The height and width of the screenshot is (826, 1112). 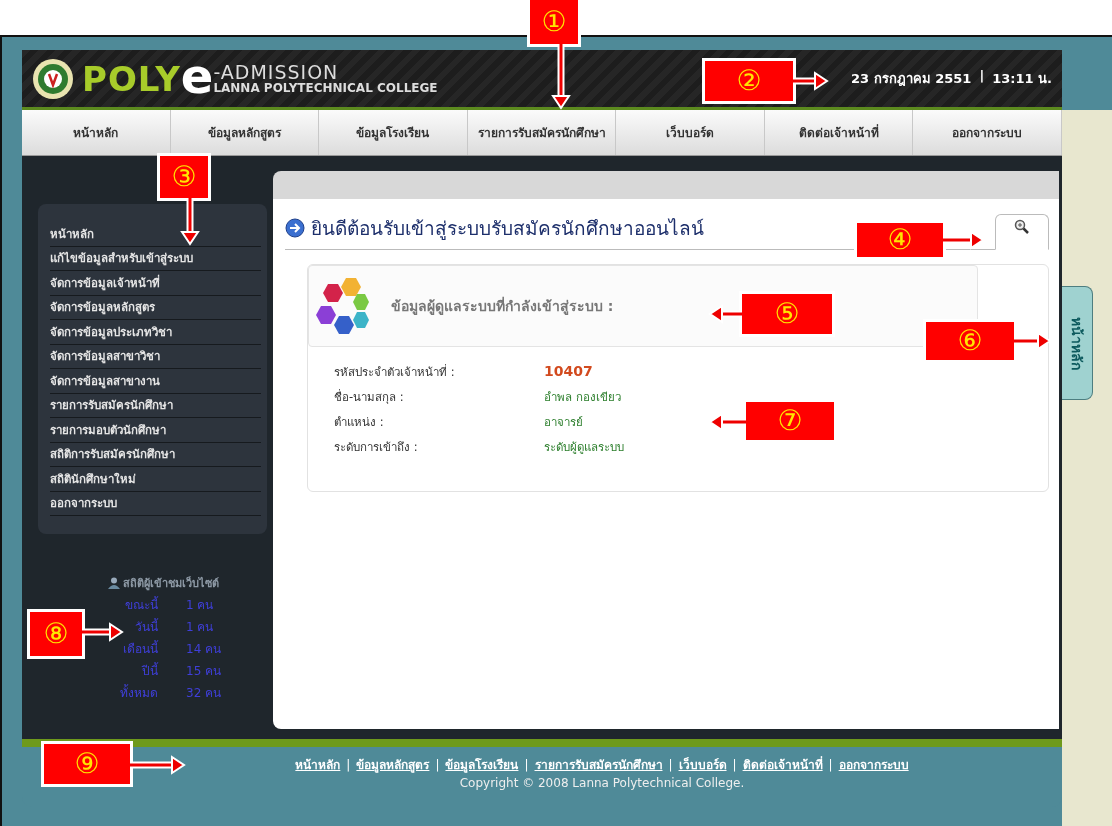 I want to click on side-tab: หน้าหลัก, so click(x=1077, y=343).